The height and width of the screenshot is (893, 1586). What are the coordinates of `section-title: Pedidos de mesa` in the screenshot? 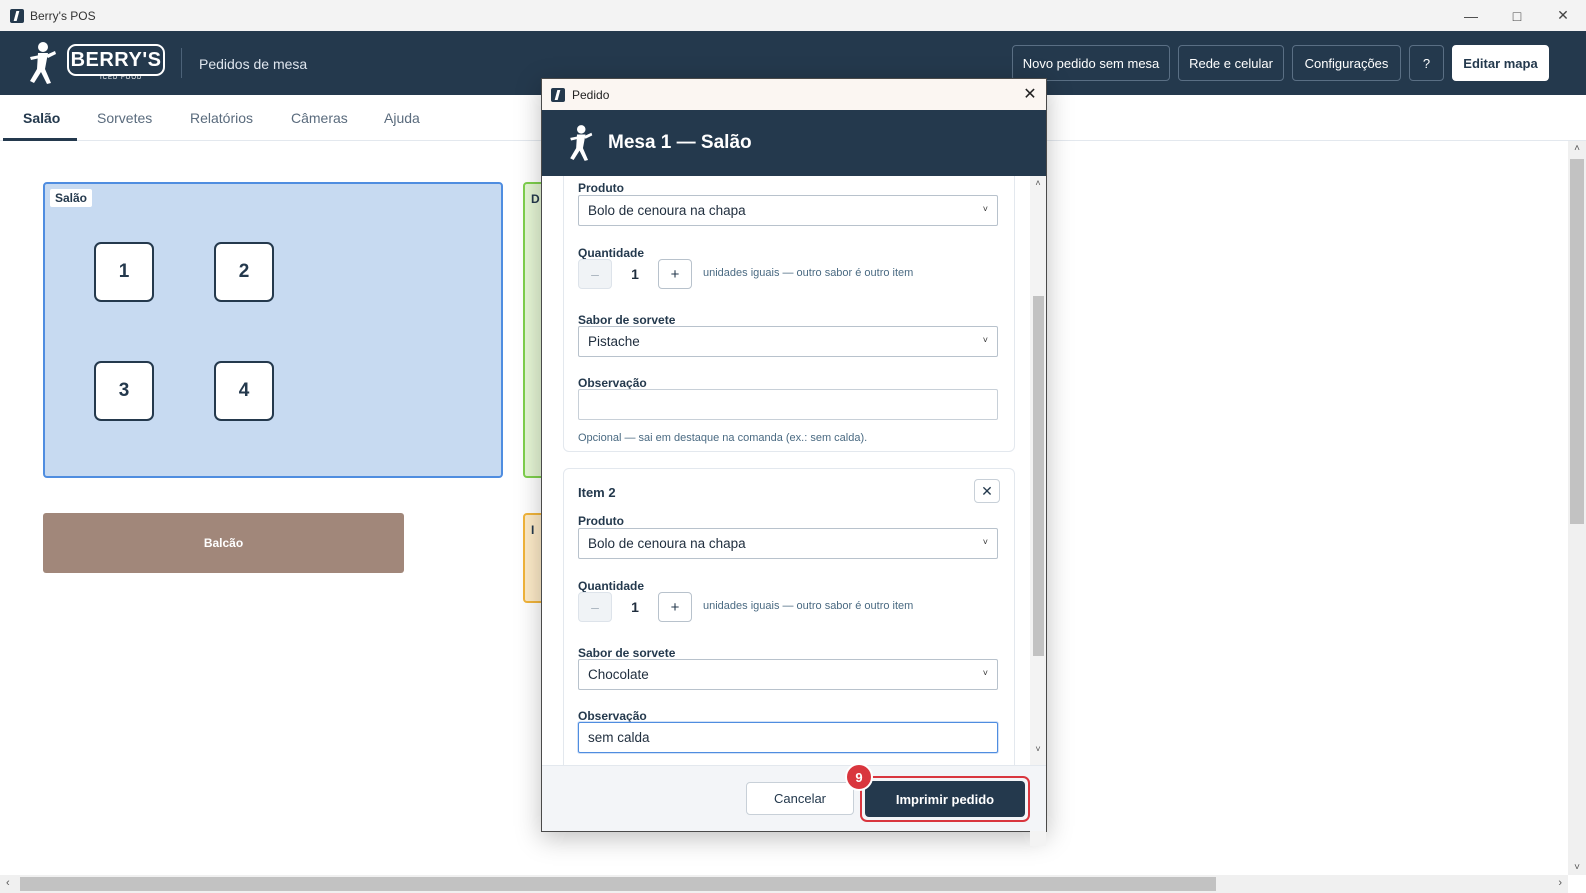 It's located at (253, 64).